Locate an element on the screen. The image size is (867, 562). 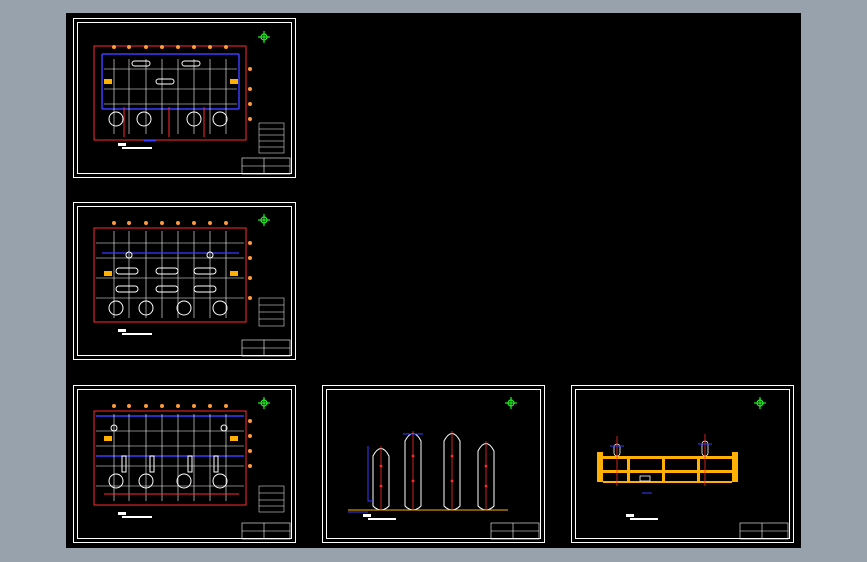
tank-elevation-drawing is located at coordinates (444, 468).